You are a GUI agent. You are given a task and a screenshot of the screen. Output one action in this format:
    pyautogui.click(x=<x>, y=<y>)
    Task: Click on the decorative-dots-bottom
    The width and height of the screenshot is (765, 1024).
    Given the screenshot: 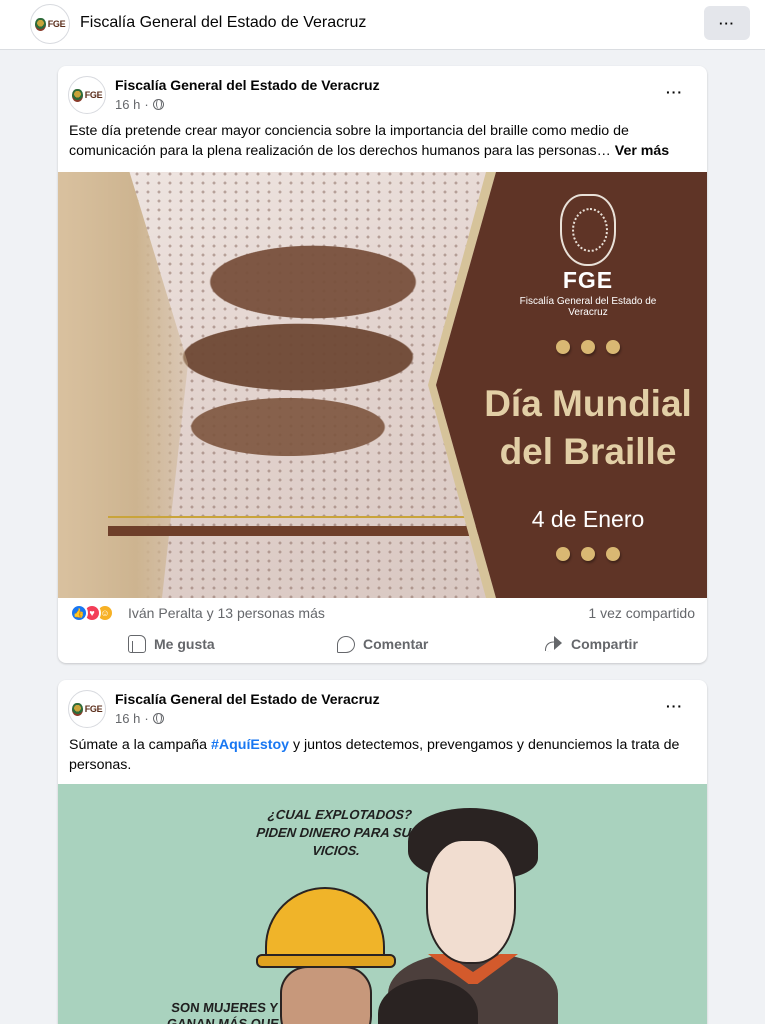 What is the action you would take?
    pyautogui.click(x=588, y=554)
    